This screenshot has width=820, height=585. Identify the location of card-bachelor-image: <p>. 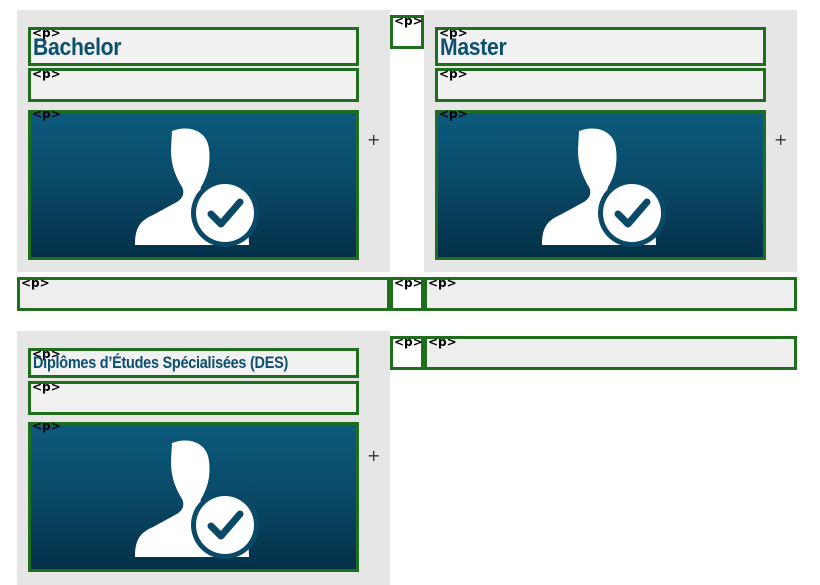
(193, 183).